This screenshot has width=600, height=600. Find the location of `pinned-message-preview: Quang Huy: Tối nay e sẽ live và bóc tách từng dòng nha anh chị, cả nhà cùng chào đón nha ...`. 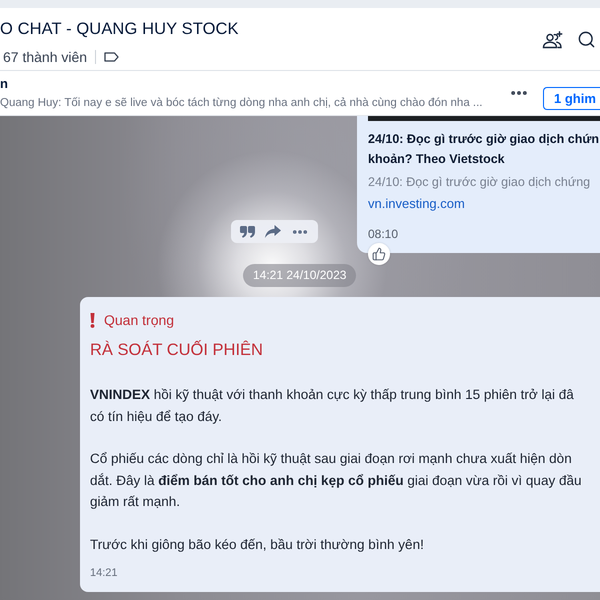

pinned-message-preview: Quang Huy: Tối nay e sẽ live và bóc tách từng dòng nha anh chị, cả nhà cùng chào đón nha ... is located at coordinates (241, 102).